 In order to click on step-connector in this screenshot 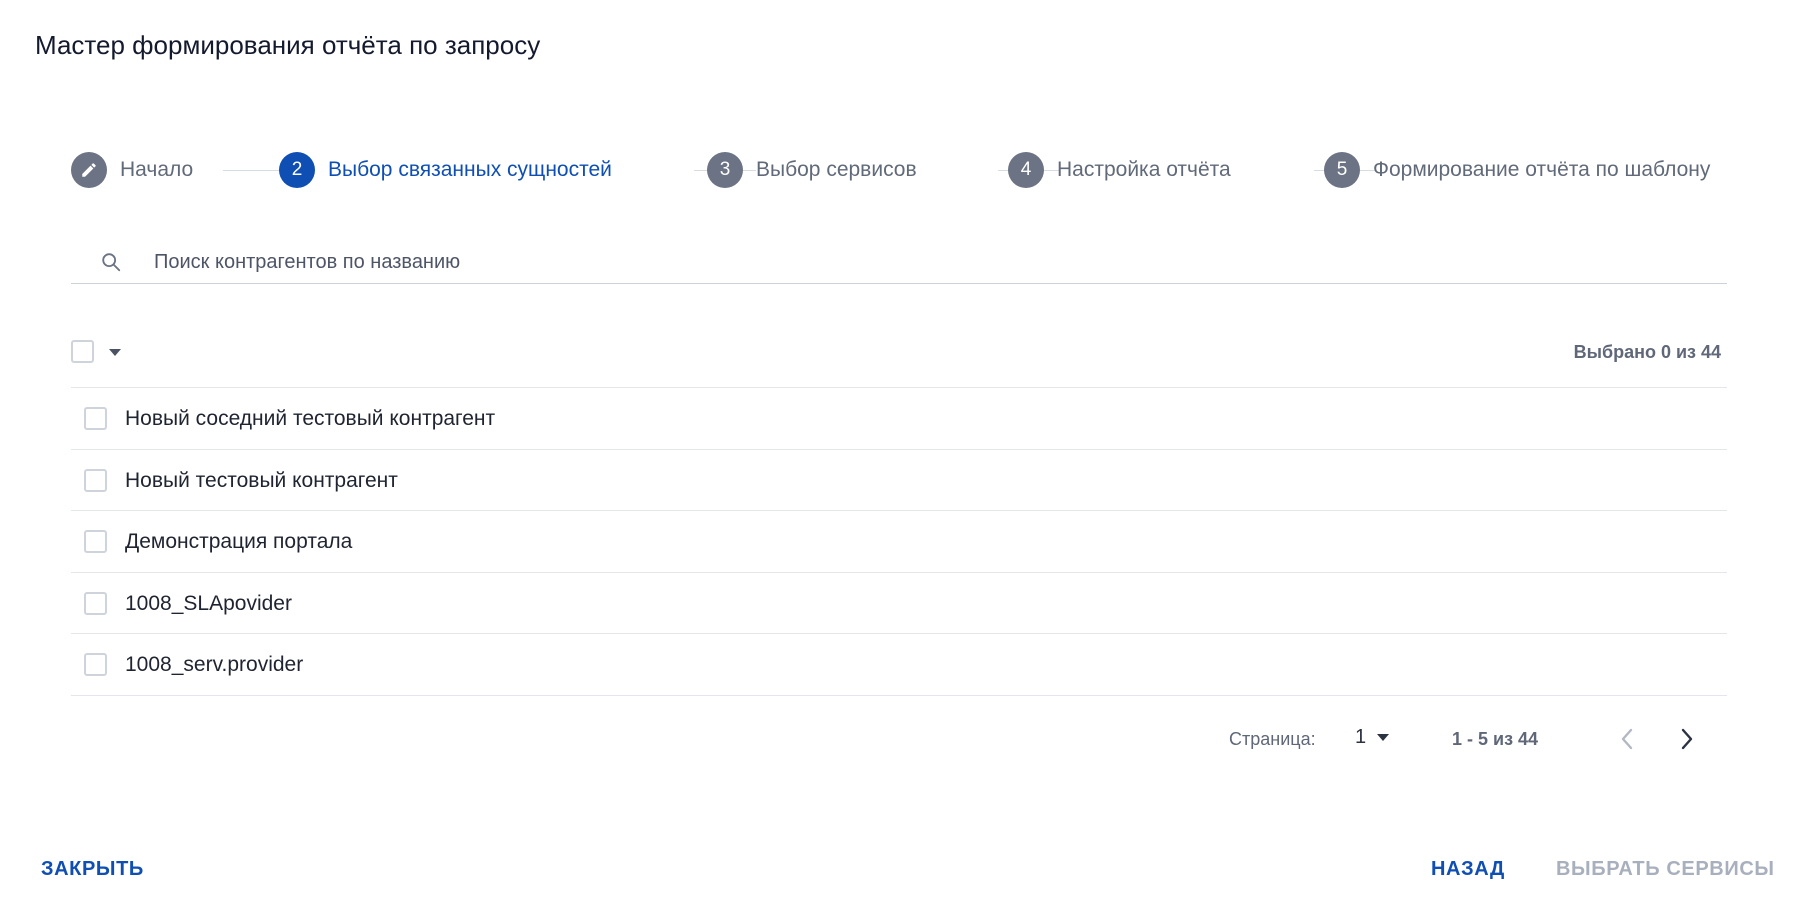, I will do `click(254, 170)`.